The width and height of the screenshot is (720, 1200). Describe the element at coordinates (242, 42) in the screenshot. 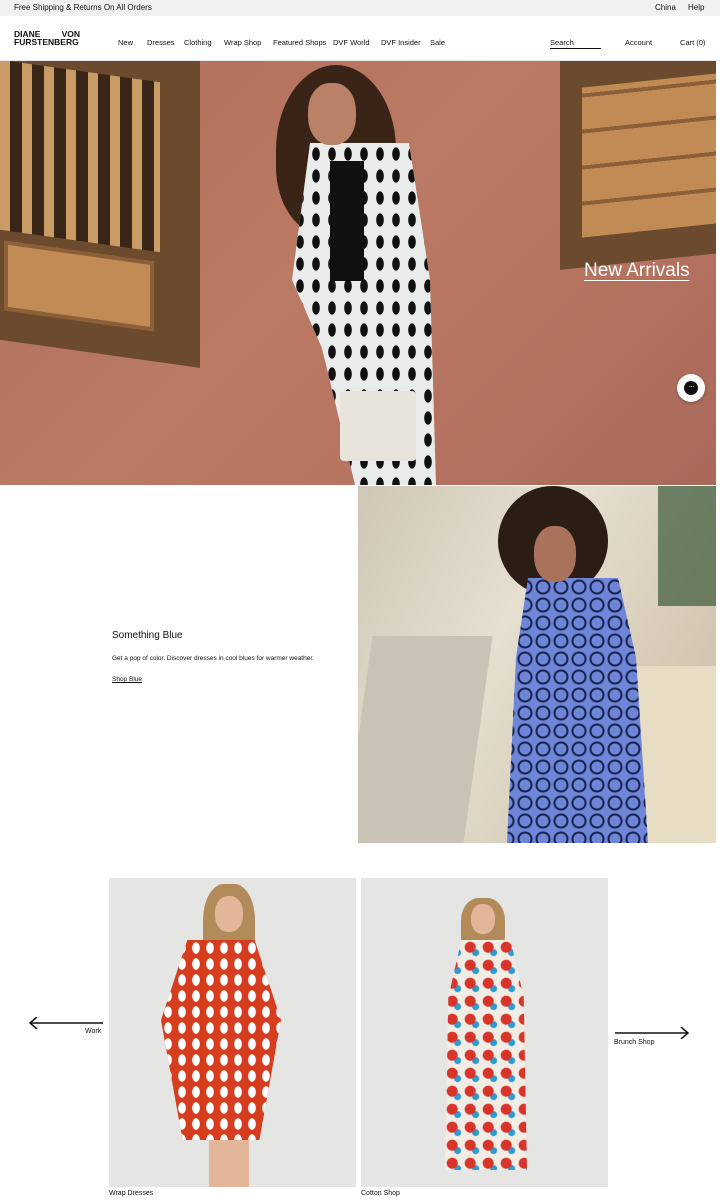

I see `nav-item-wrap-shop: Wrap Shop` at that location.